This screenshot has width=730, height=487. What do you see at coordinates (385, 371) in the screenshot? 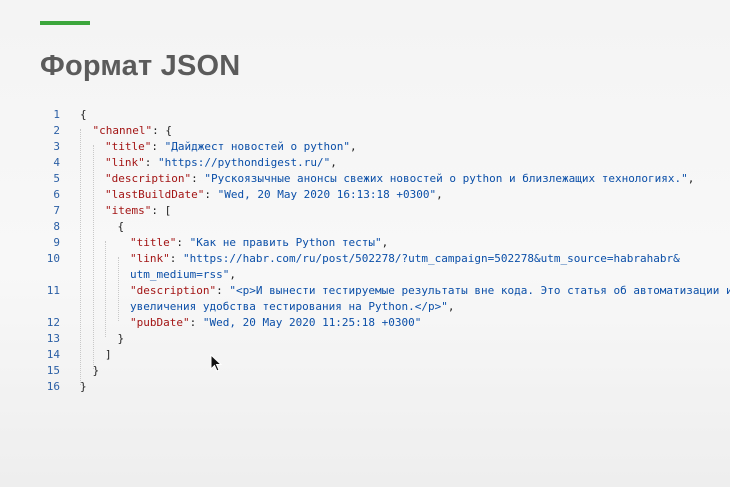
I see `code-line: 15}` at bounding box center [385, 371].